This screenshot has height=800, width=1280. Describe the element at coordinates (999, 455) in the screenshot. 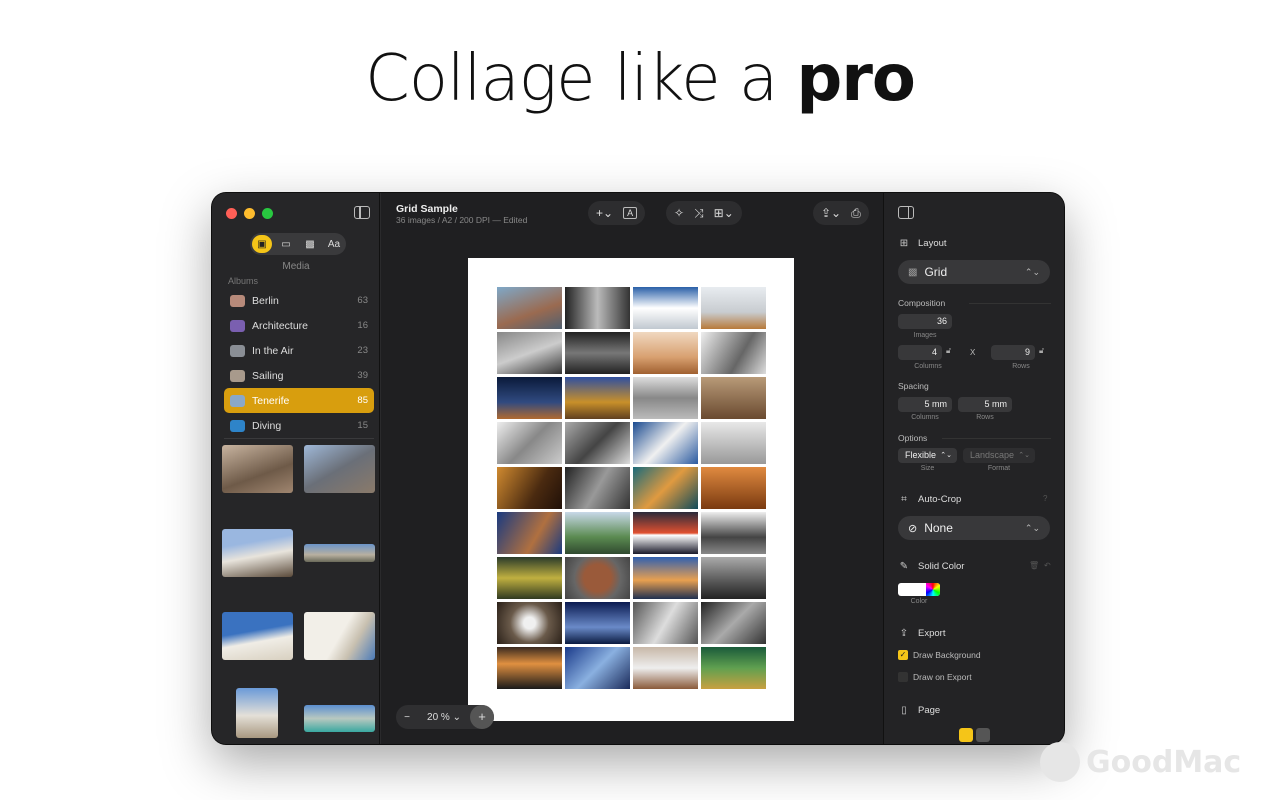

I see `format-popup: Landscape ⌃⌄` at that location.